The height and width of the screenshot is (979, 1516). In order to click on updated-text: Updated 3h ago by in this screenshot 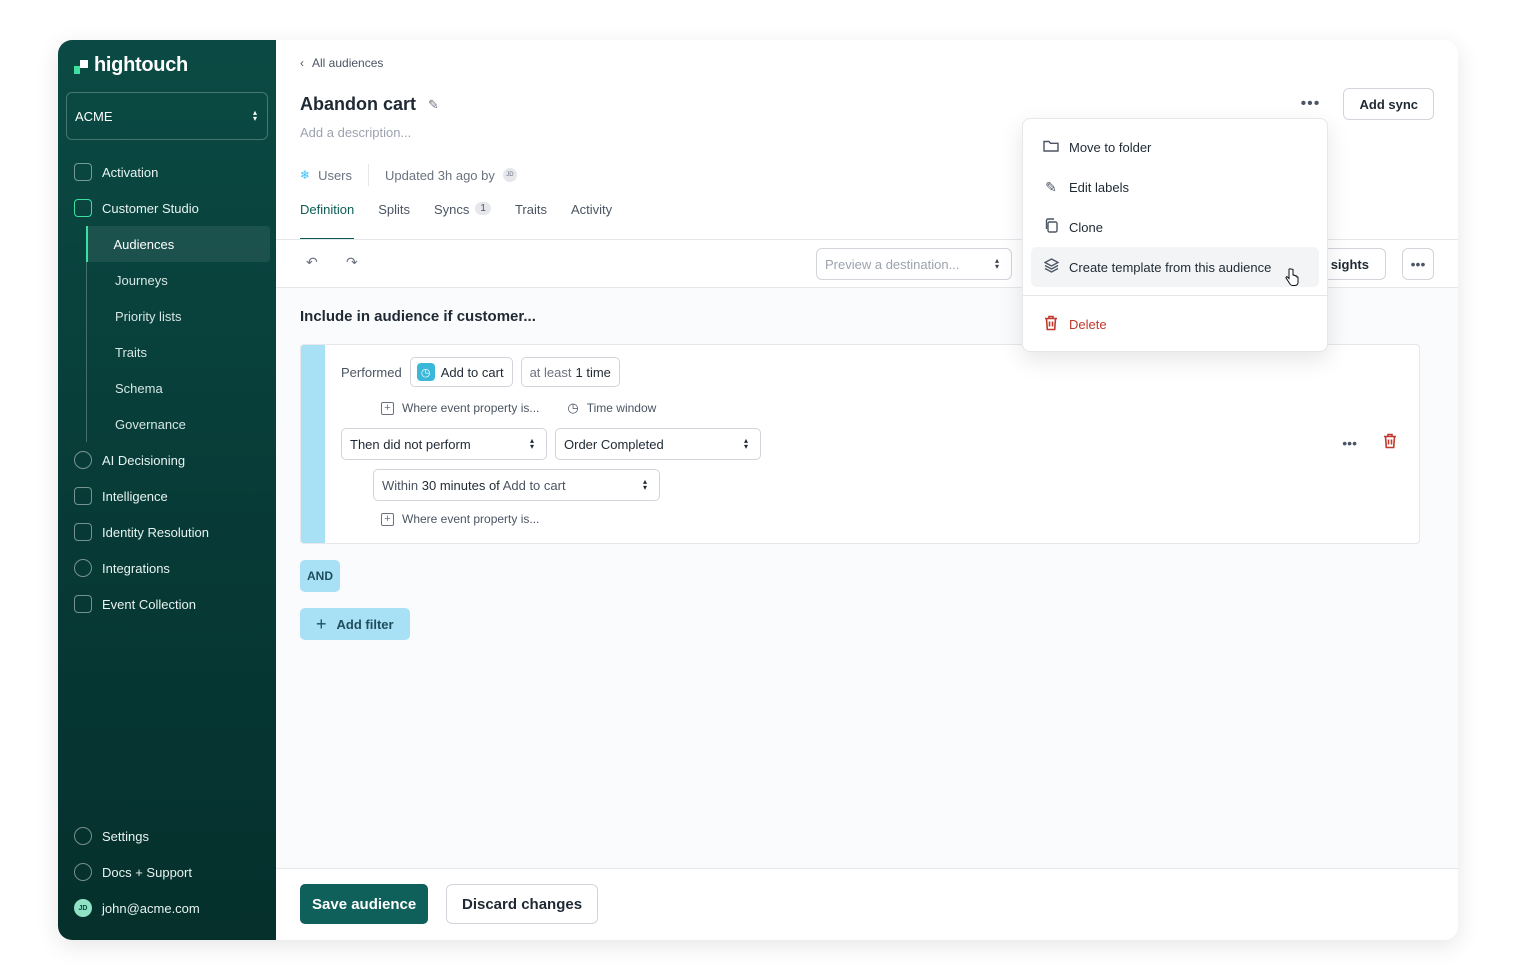, I will do `click(440, 175)`.